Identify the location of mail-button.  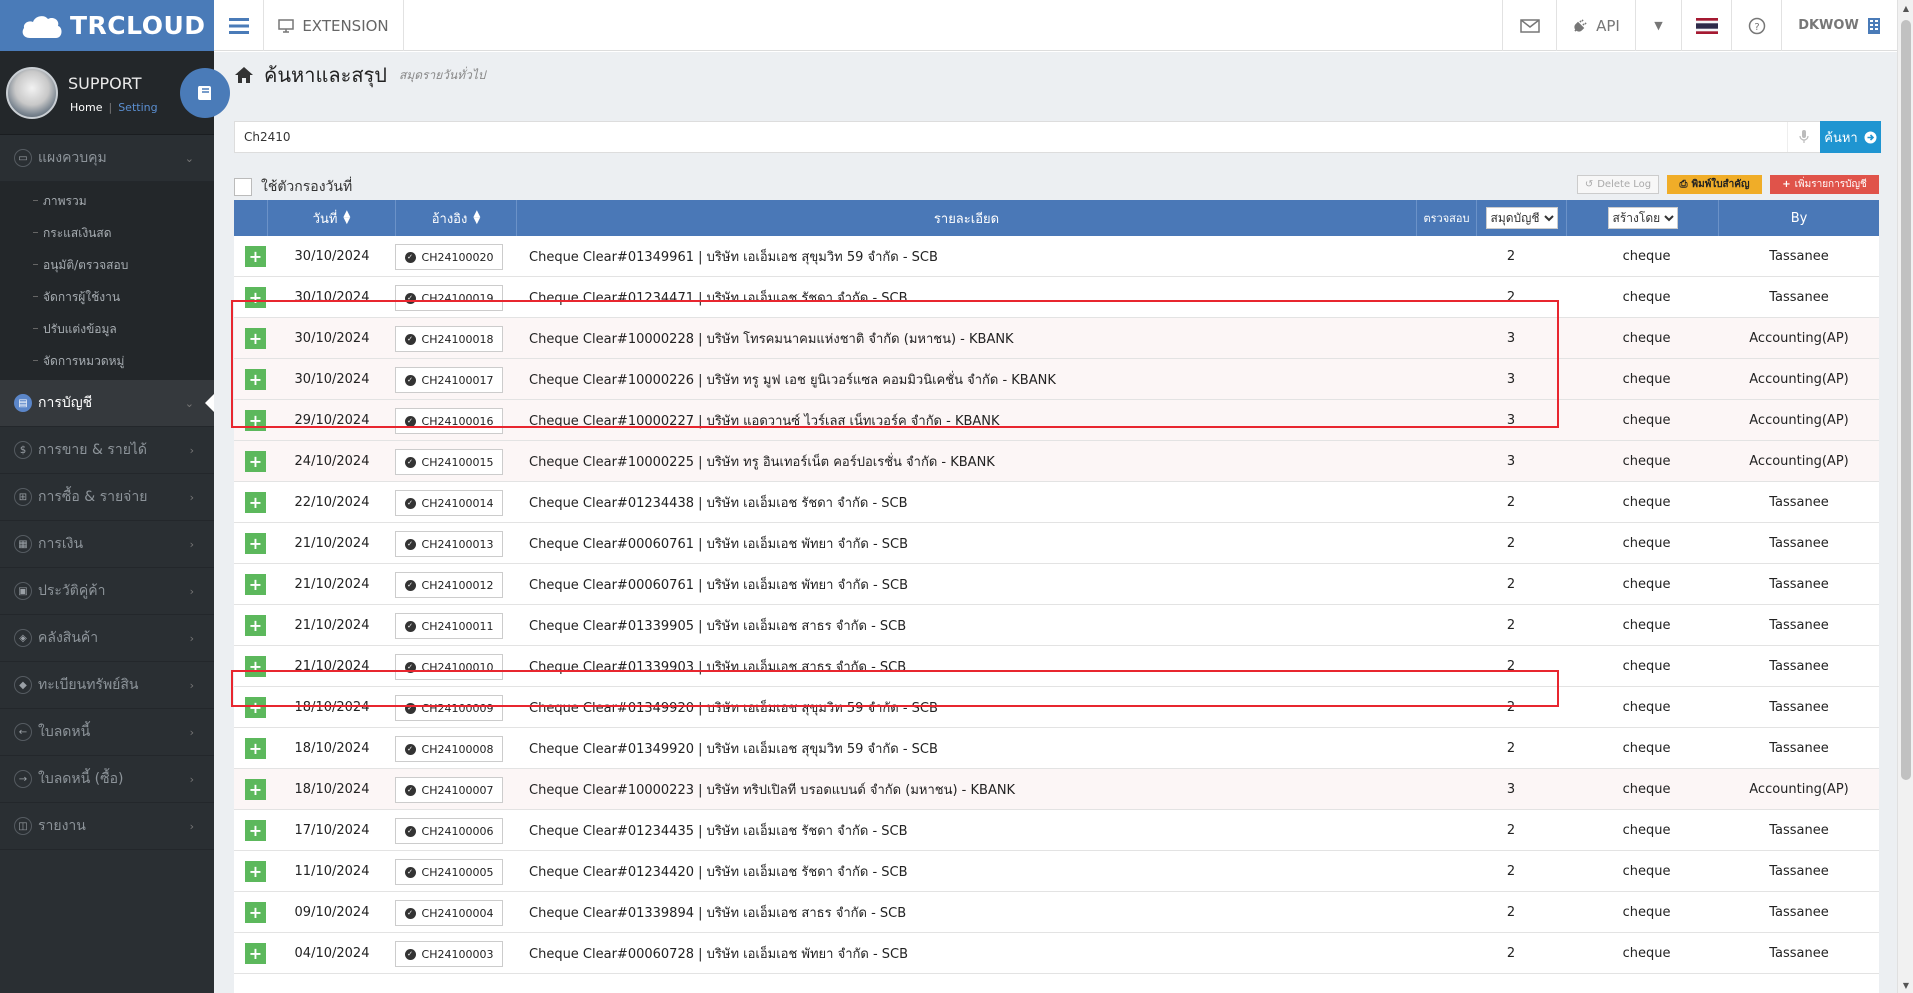
(1529, 25).